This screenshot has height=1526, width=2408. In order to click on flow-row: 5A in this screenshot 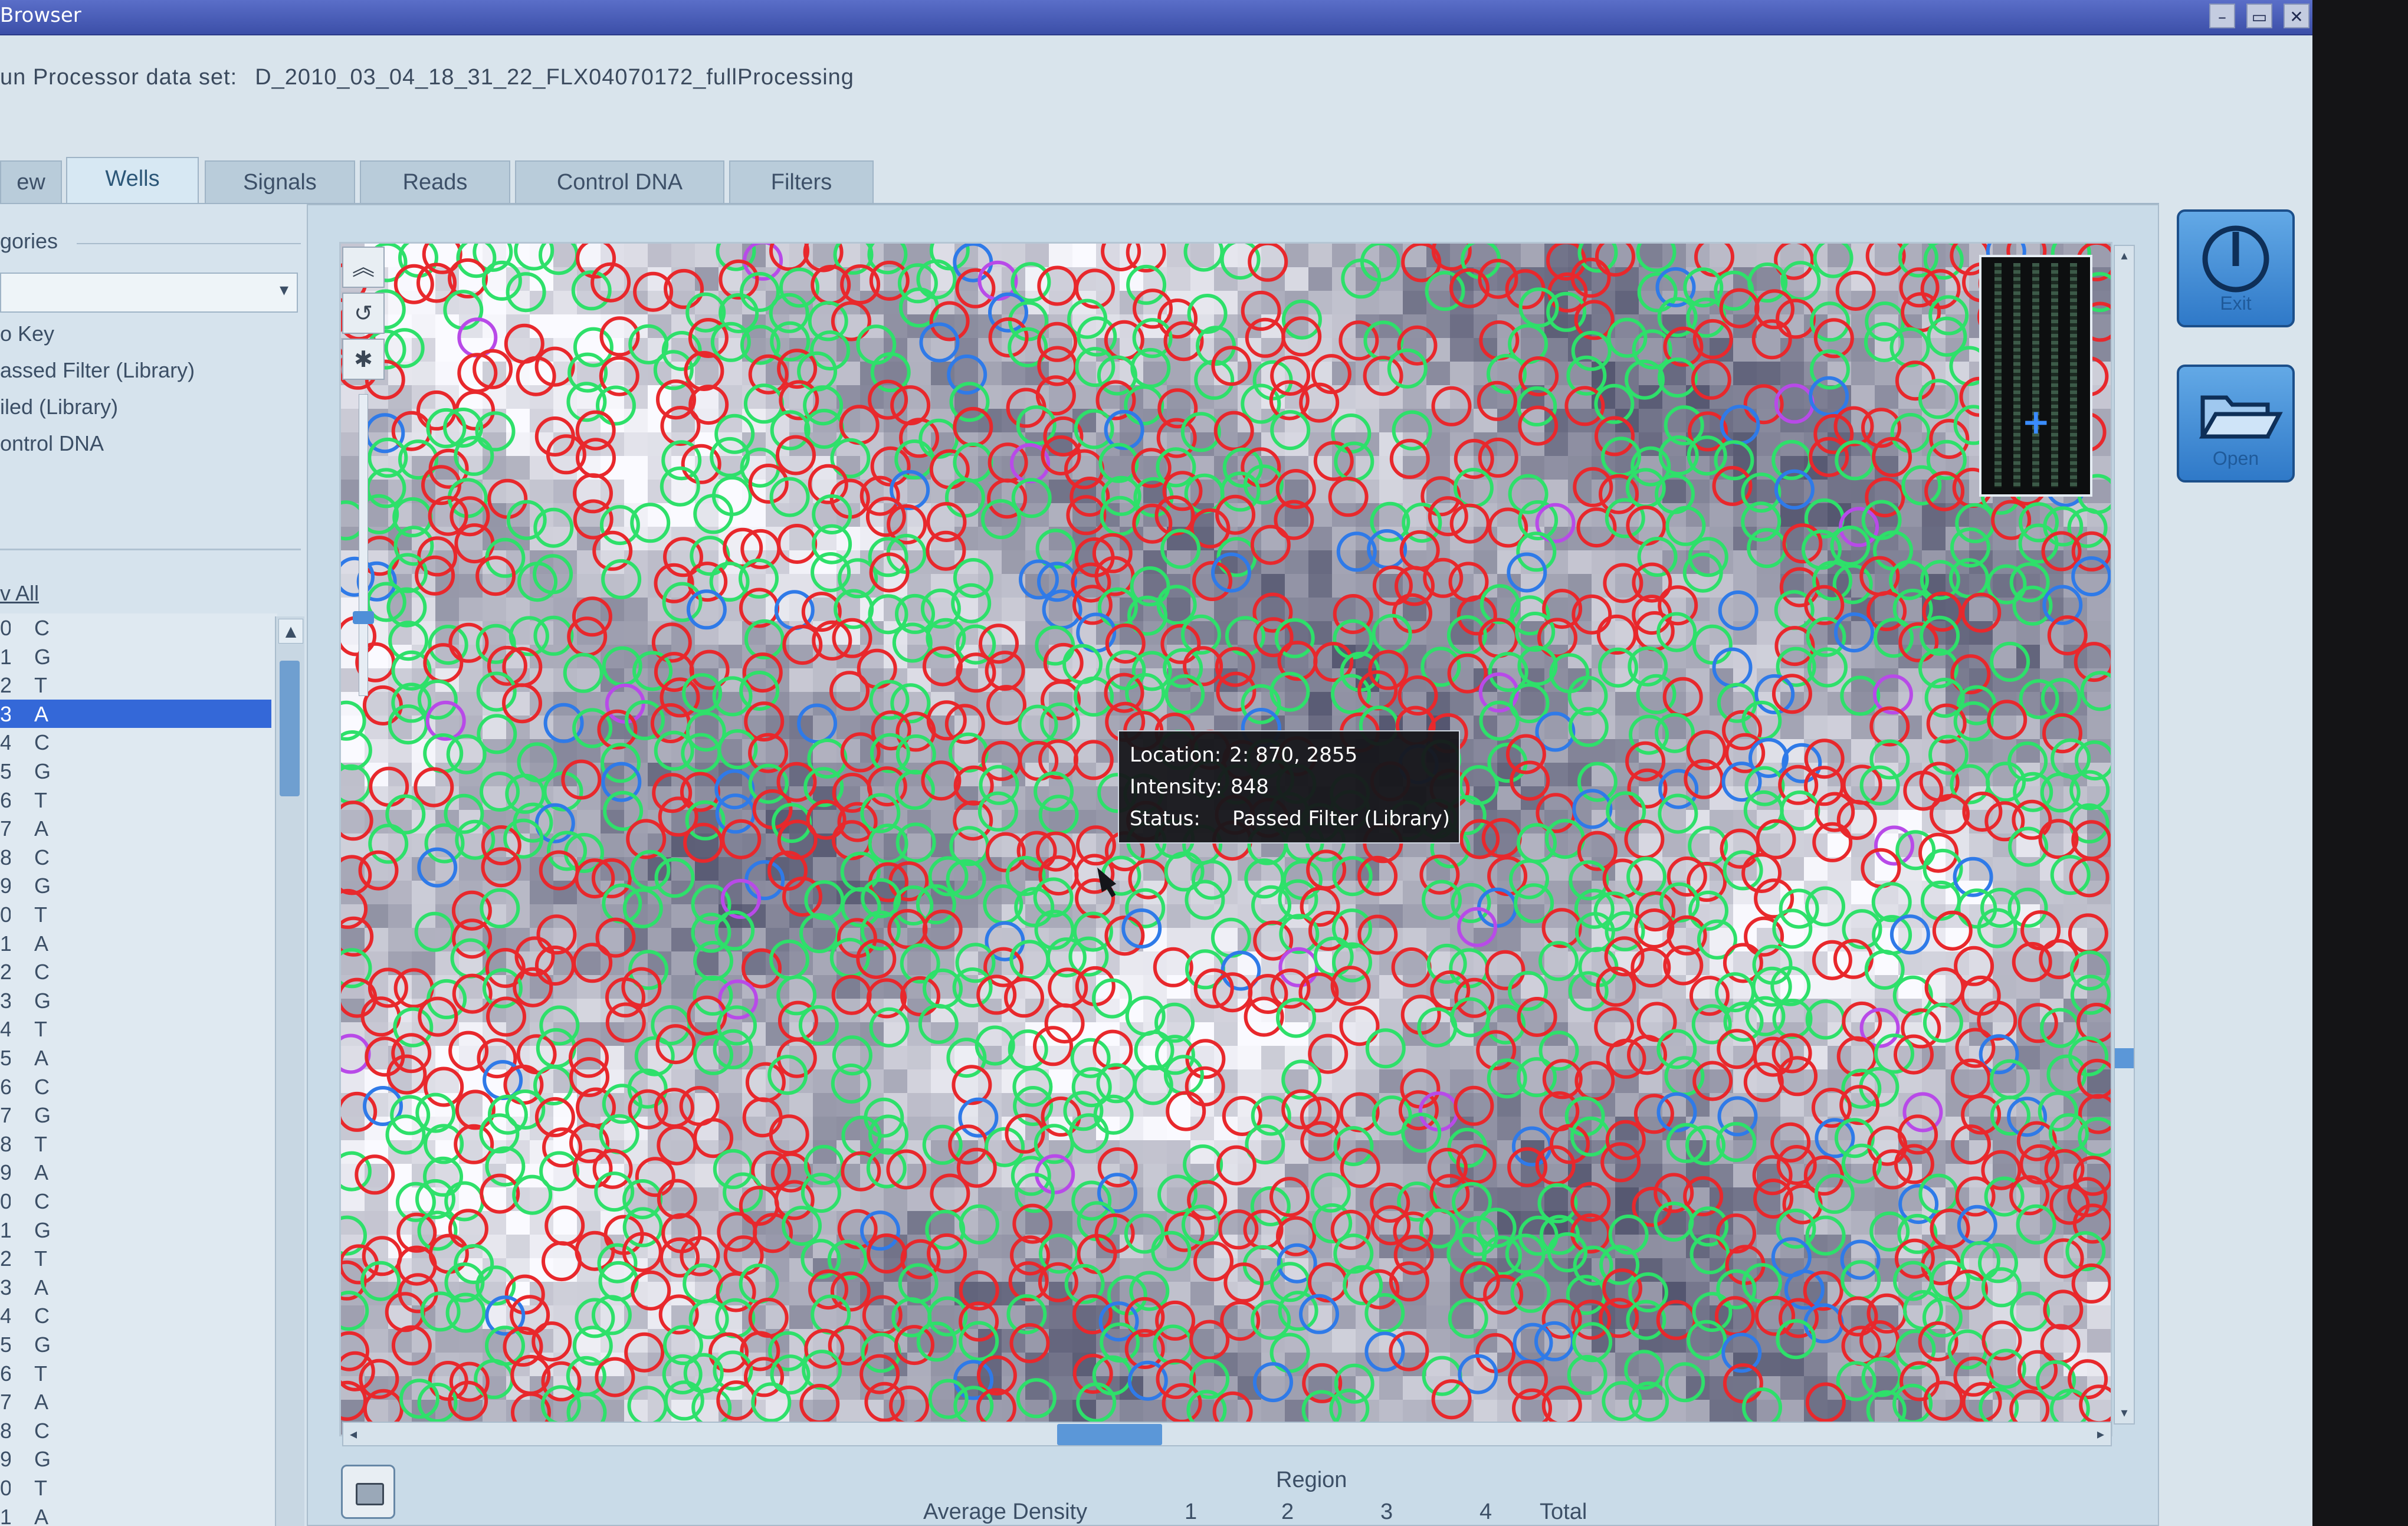, I will do `click(136, 1057)`.